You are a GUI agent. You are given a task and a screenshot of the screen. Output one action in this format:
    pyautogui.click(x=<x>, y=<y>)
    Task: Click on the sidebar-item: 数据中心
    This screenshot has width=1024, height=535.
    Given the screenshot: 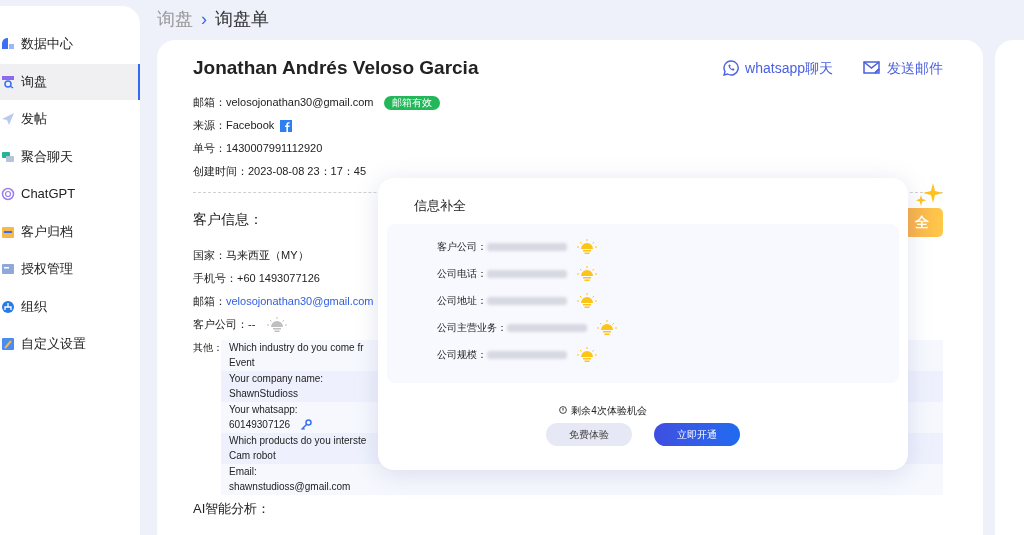 What is the action you would take?
    pyautogui.click(x=70, y=44)
    